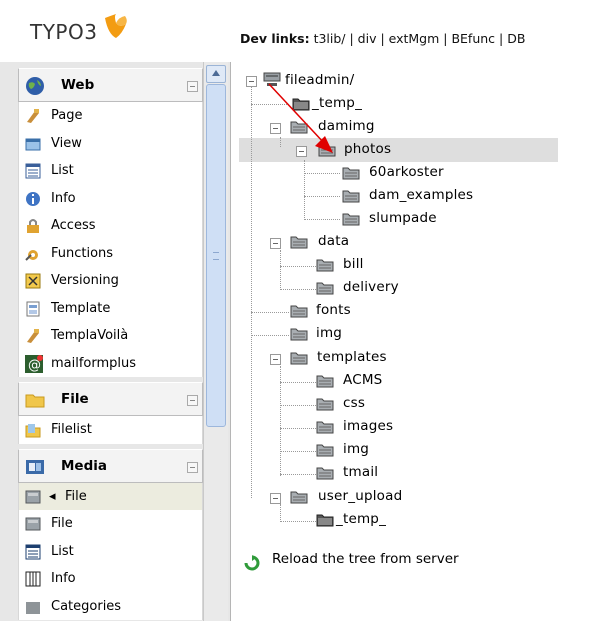 The width and height of the screenshot is (603, 621). Describe the element at coordinates (216, 255) in the screenshot. I see `scroll-thumb` at that location.